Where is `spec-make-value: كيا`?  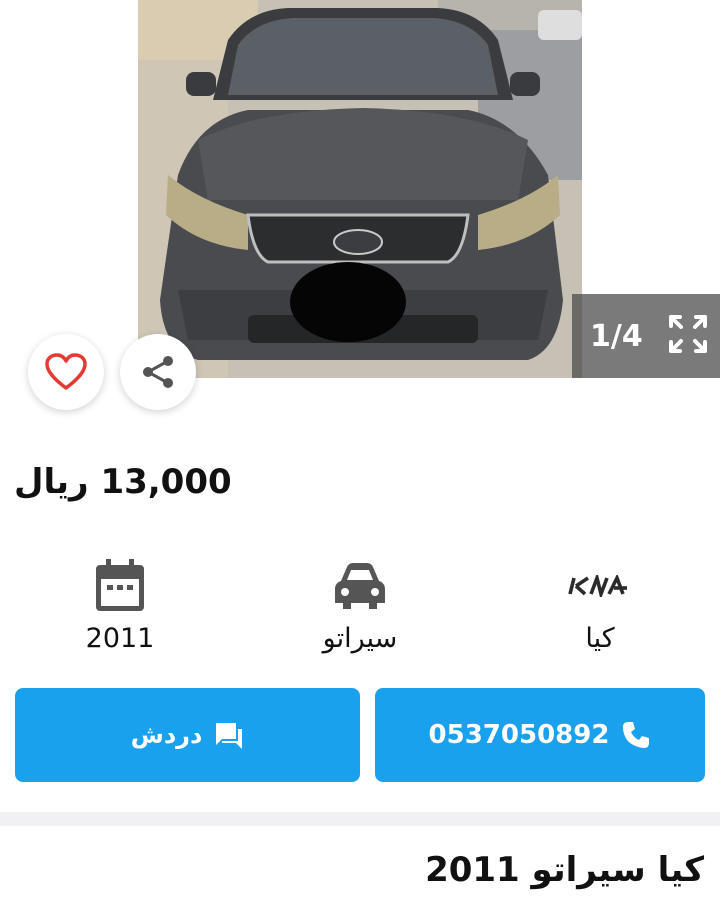 spec-make-value: كيا is located at coordinates (600, 638).